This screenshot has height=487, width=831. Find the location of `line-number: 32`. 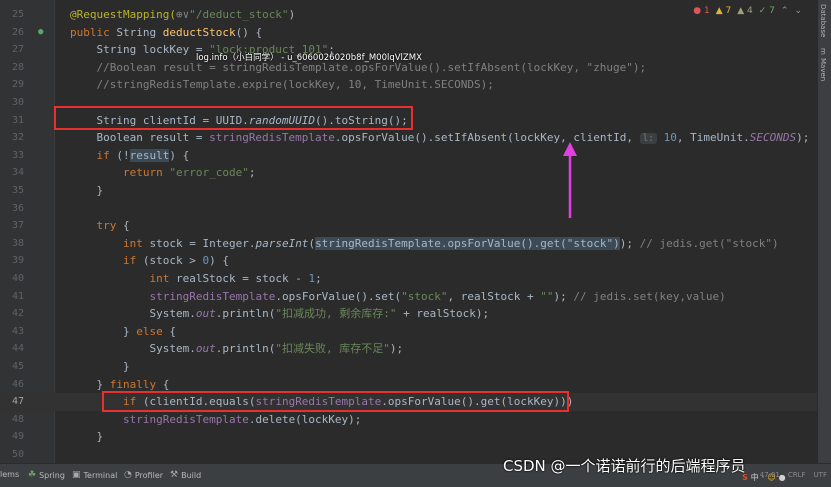

line-number: 32 is located at coordinates (17, 138).